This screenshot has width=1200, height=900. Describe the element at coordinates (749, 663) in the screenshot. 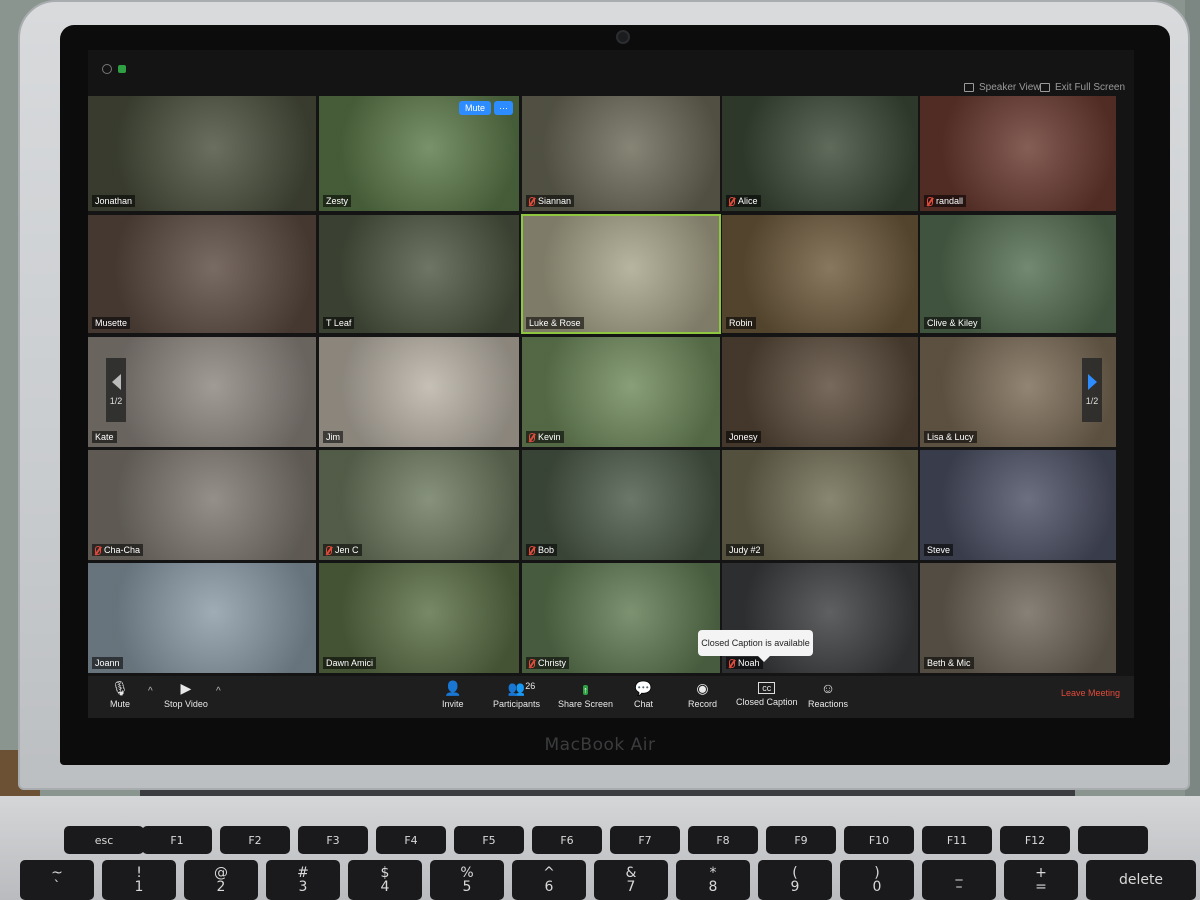

I see `participant-name: Noah` at that location.